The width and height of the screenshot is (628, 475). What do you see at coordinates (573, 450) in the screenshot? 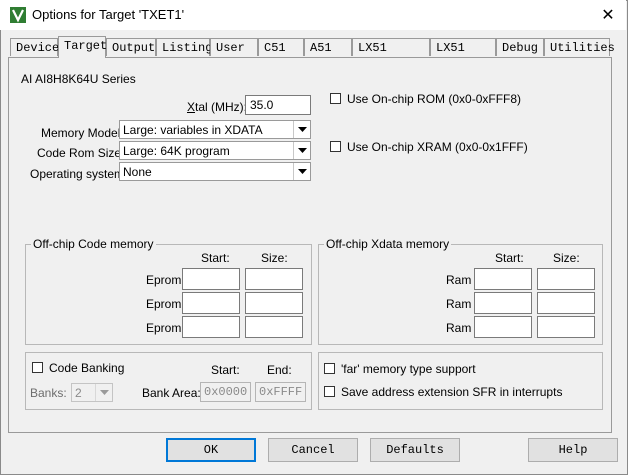
I see `help-button: Help` at bounding box center [573, 450].